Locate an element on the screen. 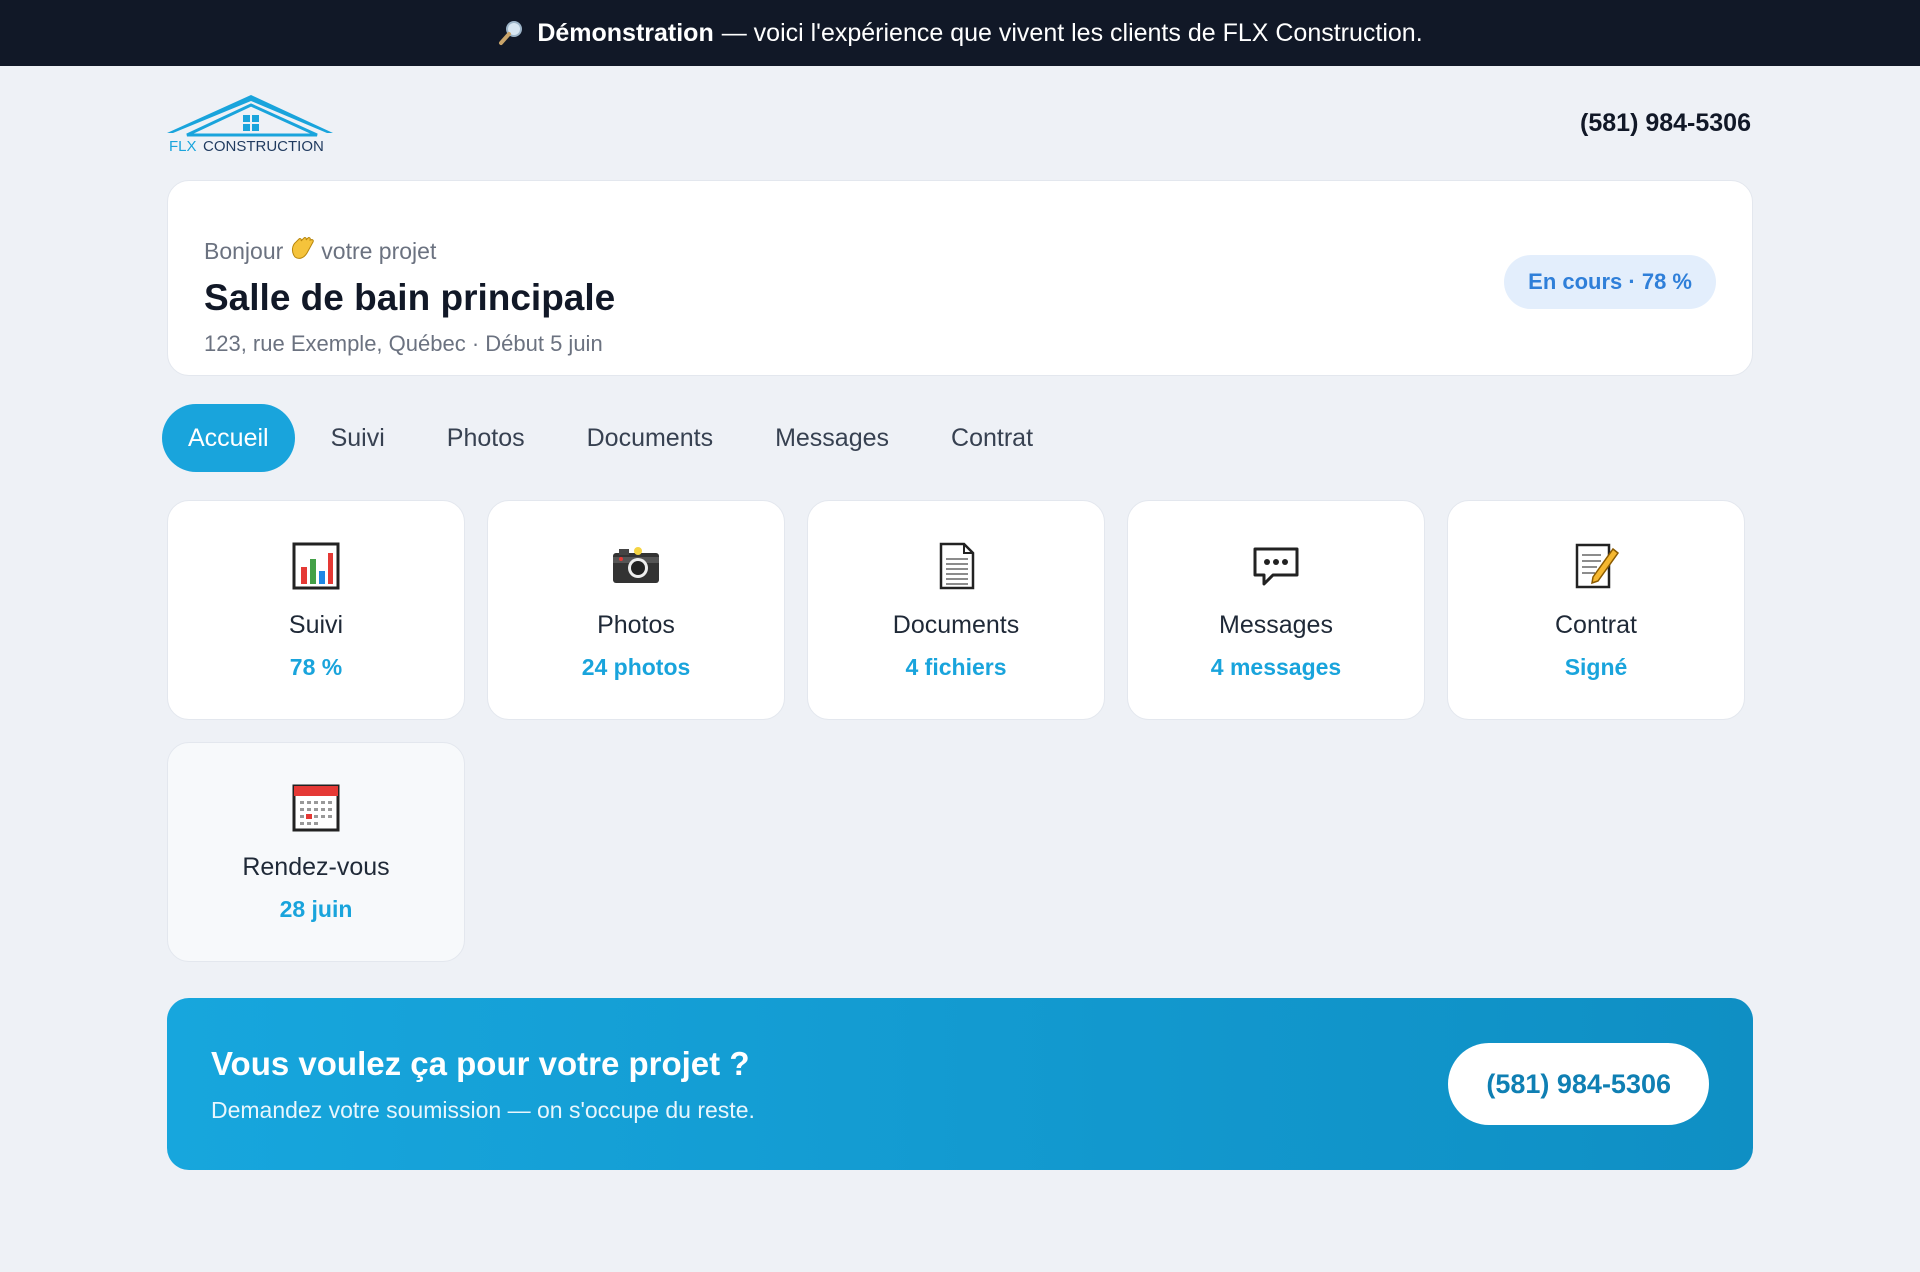 Image resolution: width=1920 pixels, height=1272 pixels. tile-value: 4 messages is located at coordinates (1276, 667).